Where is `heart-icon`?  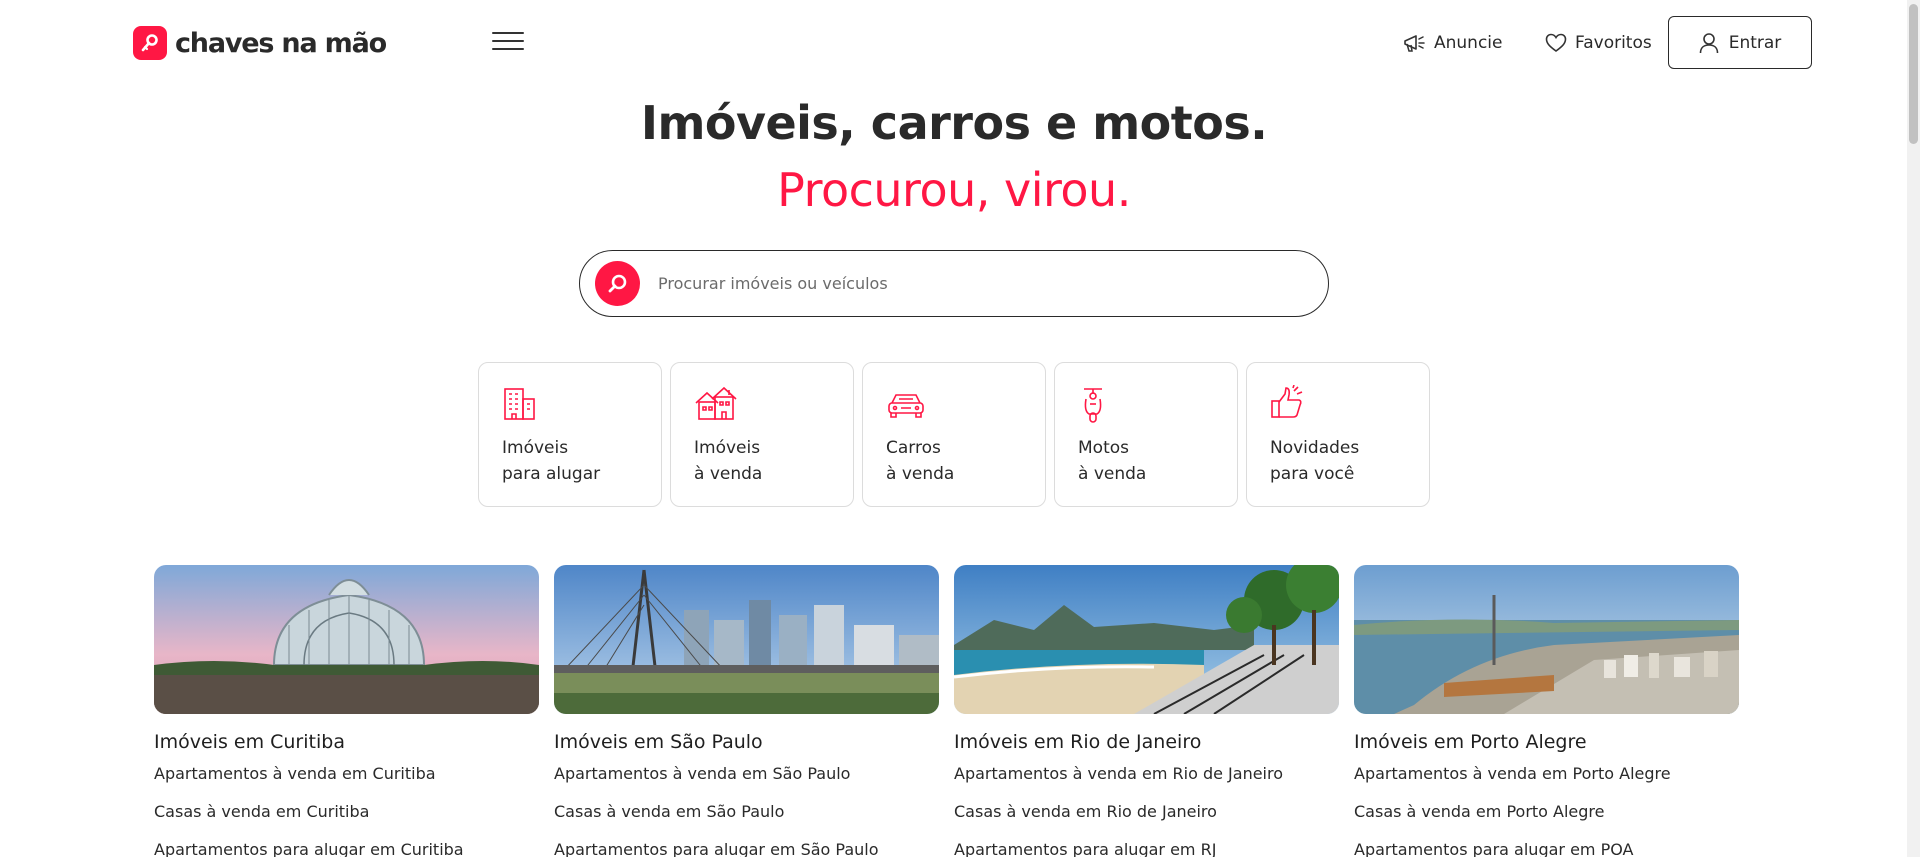 heart-icon is located at coordinates (1556, 42).